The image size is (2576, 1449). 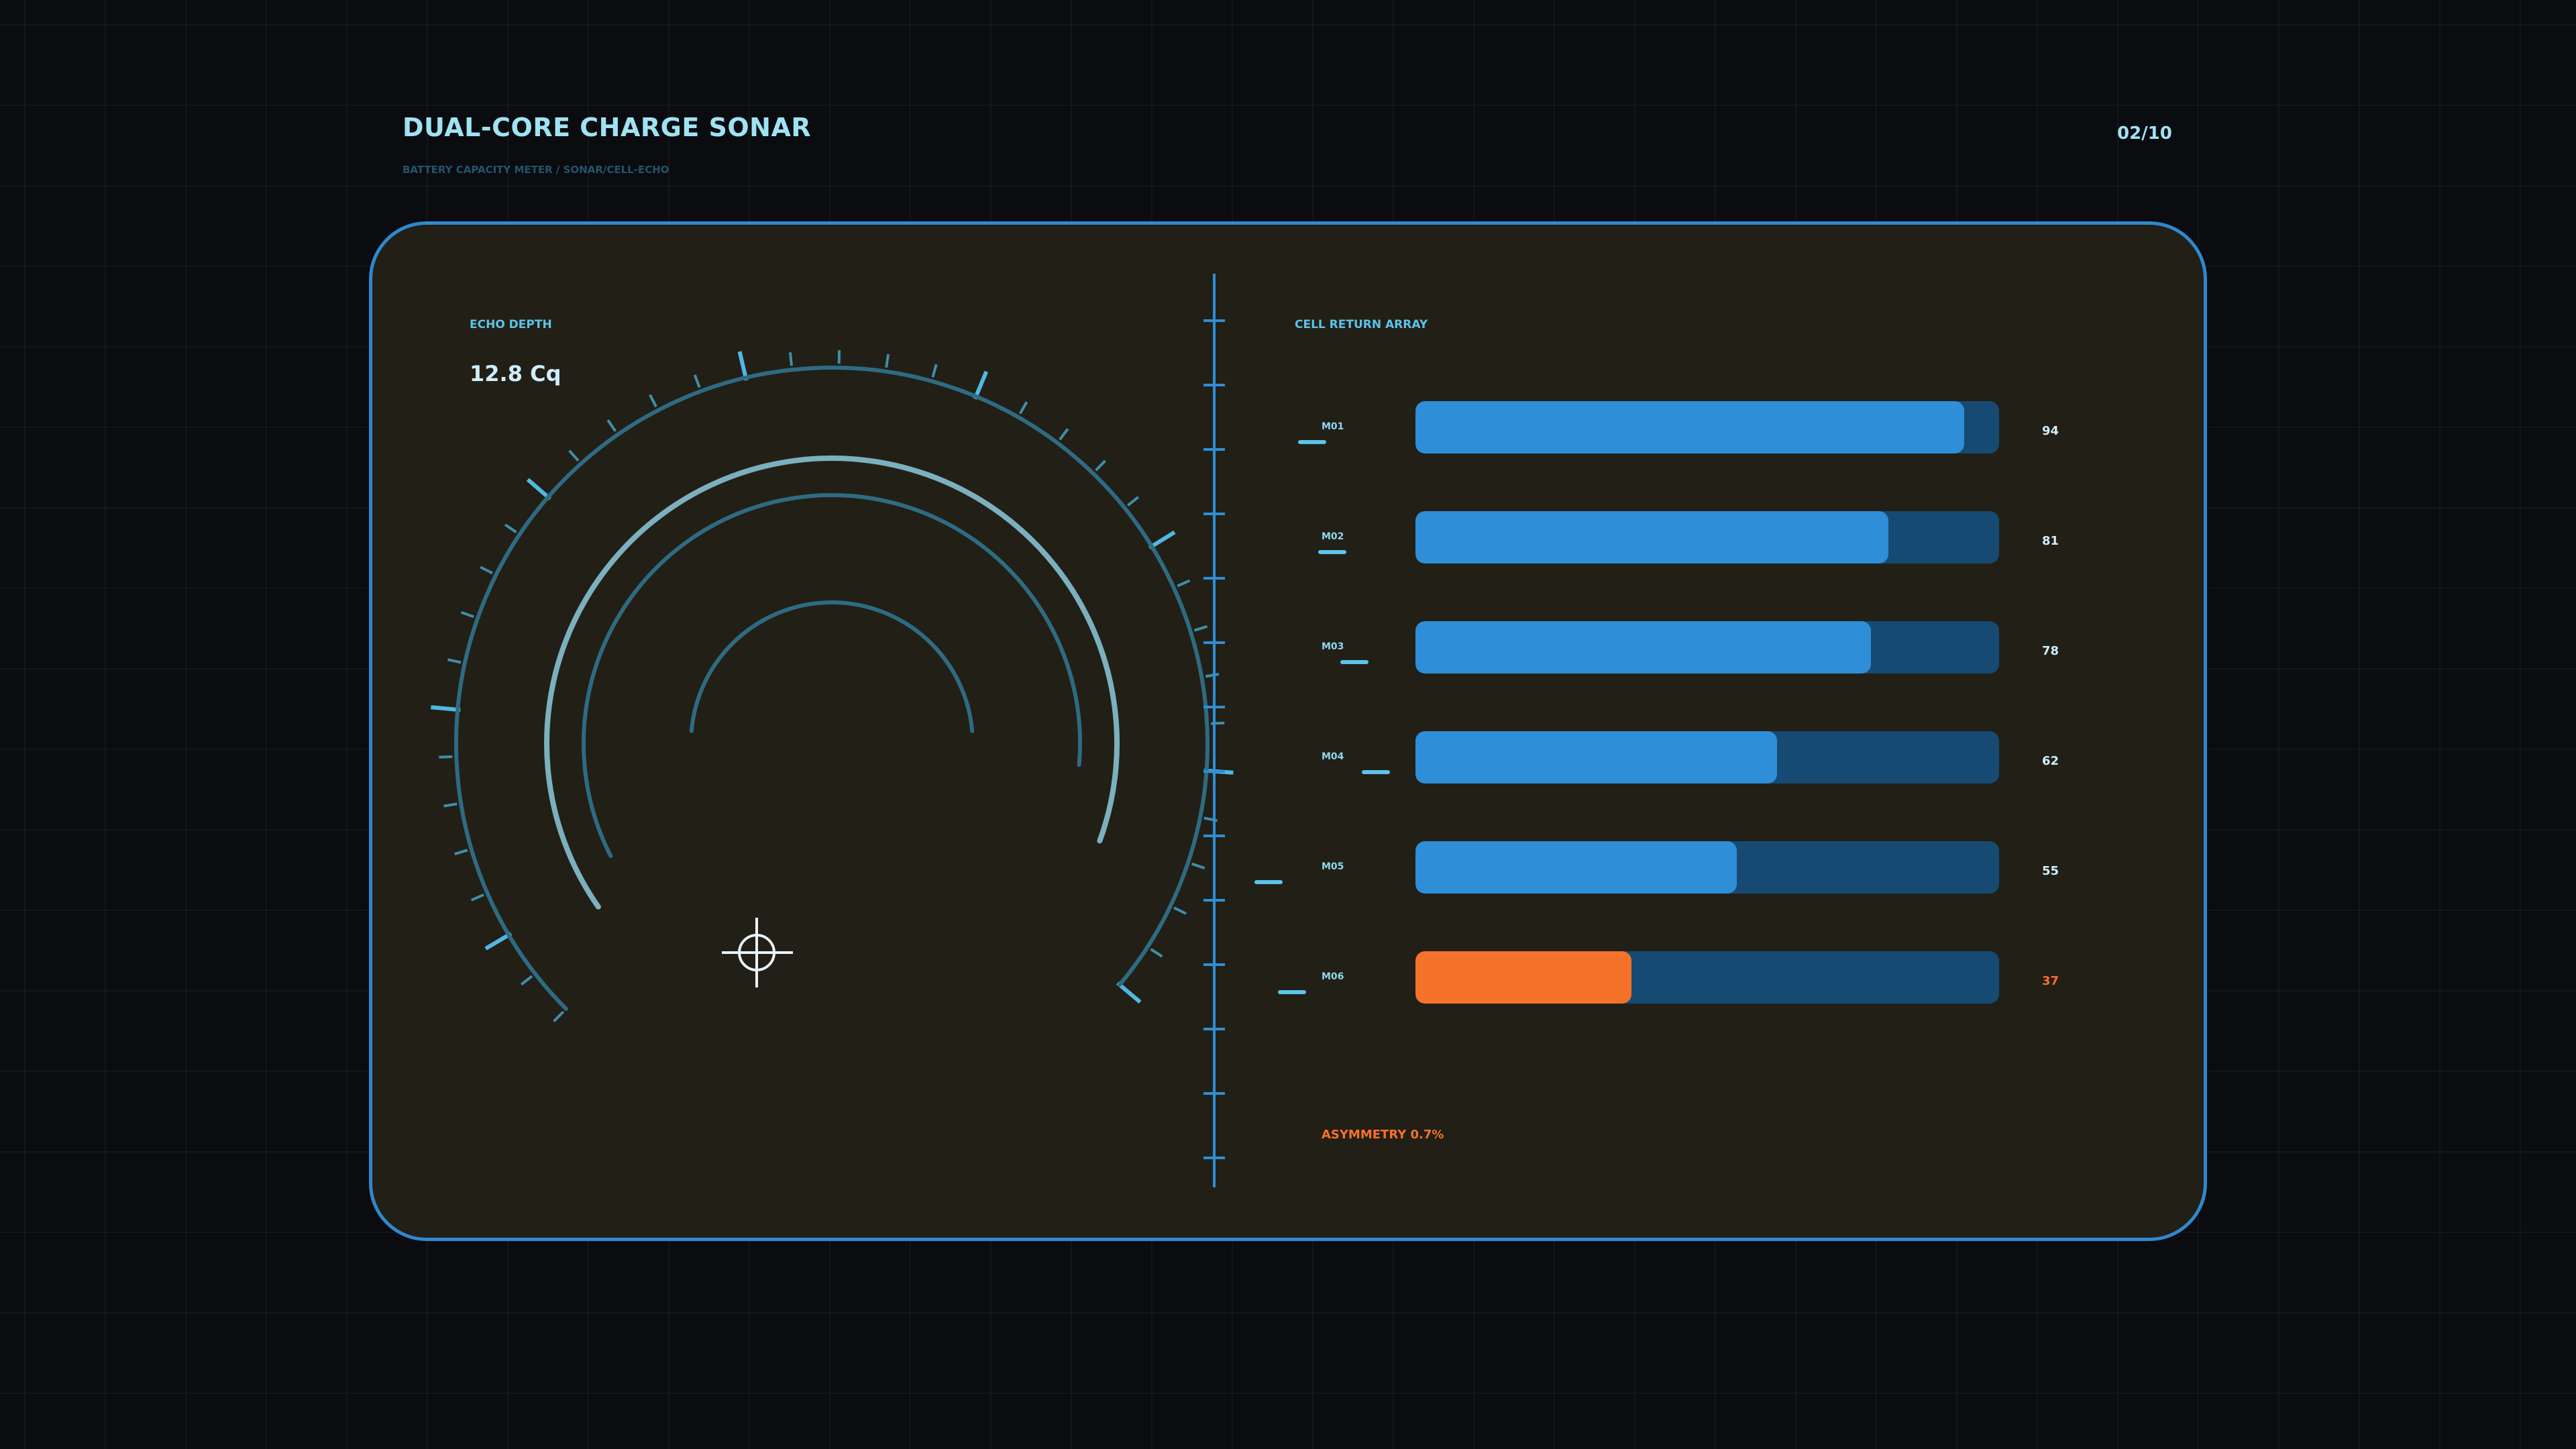 What do you see at coordinates (2050, 871) in the screenshot?
I see `cell-value: 55` at bounding box center [2050, 871].